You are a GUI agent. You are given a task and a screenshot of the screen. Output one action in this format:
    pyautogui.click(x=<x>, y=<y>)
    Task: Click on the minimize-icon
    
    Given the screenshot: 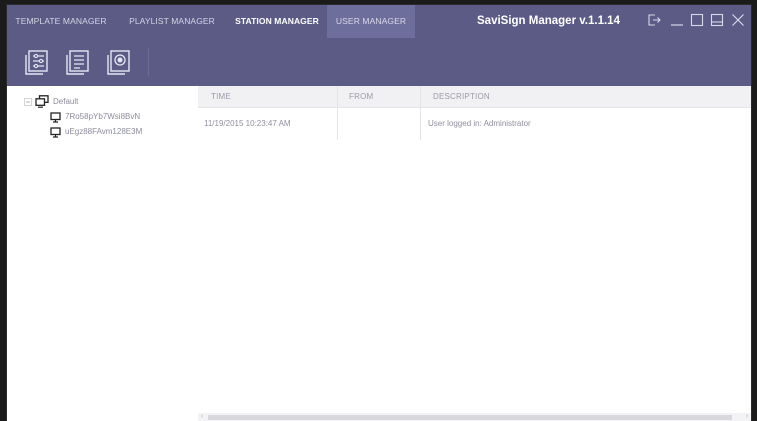 What is the action you would take?
    pyautogui.click(x=677, y=20)
    